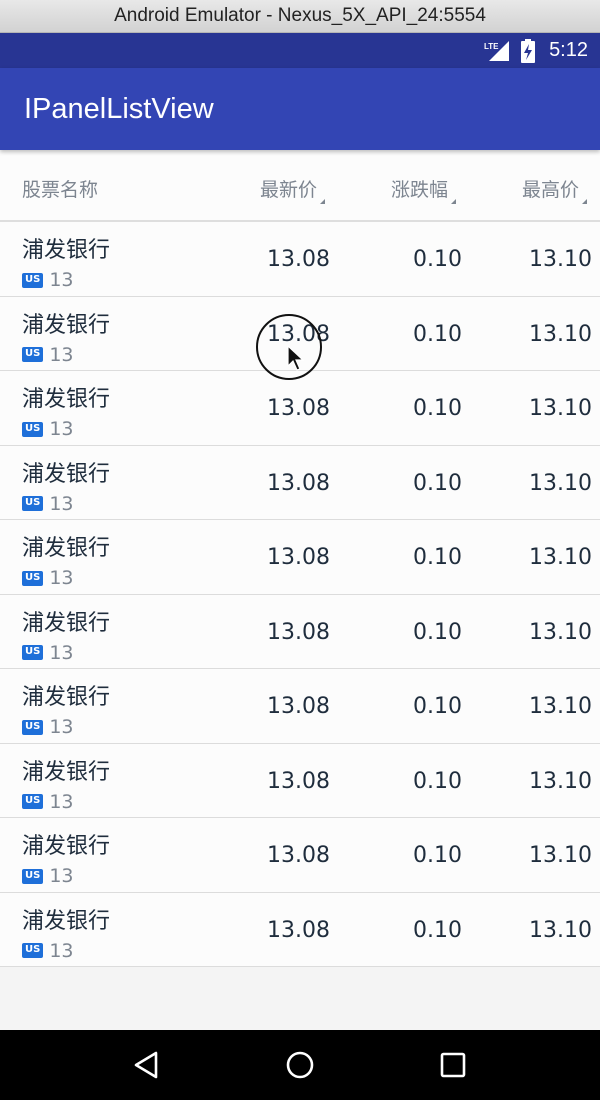 The height and width of the screenshot is (1100, 600). What do you see at coordinates (289, 190) in the screenshot?
I see `header-latest-price-label: 最新价` at bounding box center [289, 190].